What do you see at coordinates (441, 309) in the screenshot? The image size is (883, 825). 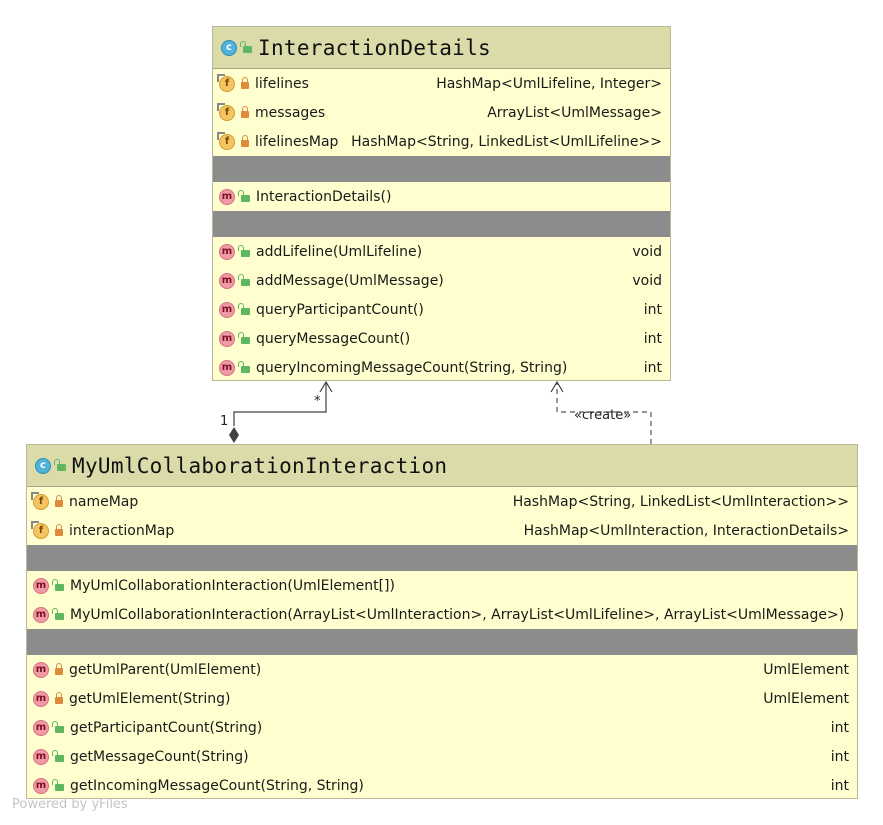 I see `method-row: m queryParticipantCount() int` at bounding box center [441, 309].